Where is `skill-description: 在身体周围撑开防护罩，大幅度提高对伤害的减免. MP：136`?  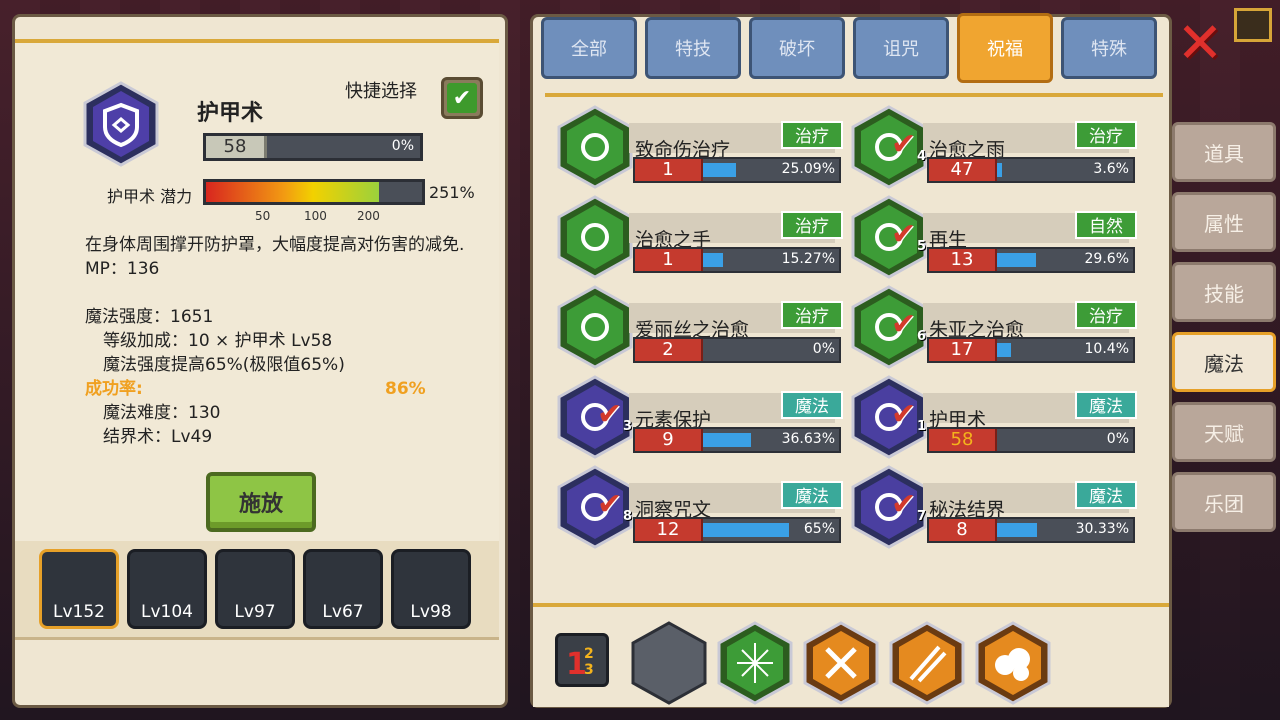
skill-description: 在身体周围撑开防护罩，大幅度提高对伤害的减免. MP：136 is located at coordinates (275, 257).